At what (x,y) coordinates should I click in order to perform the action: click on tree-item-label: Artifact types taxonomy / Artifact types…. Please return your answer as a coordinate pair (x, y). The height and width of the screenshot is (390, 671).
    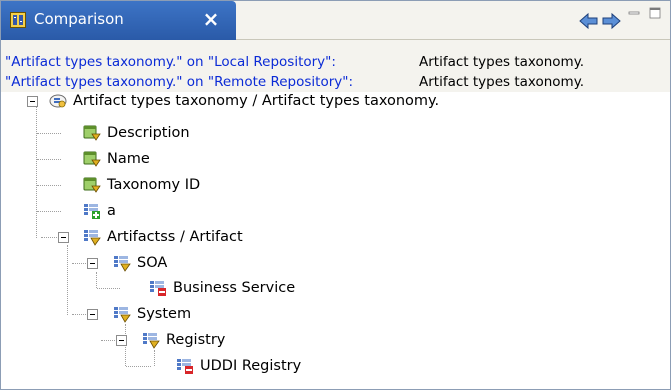
    Looking at the image, I should click on (256, 101).